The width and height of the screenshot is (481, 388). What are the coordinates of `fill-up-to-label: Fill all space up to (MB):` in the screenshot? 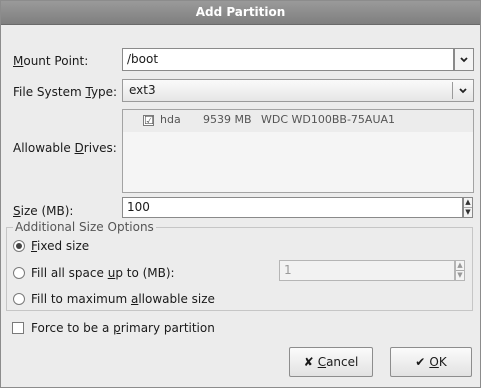 It's located at (103, 273).